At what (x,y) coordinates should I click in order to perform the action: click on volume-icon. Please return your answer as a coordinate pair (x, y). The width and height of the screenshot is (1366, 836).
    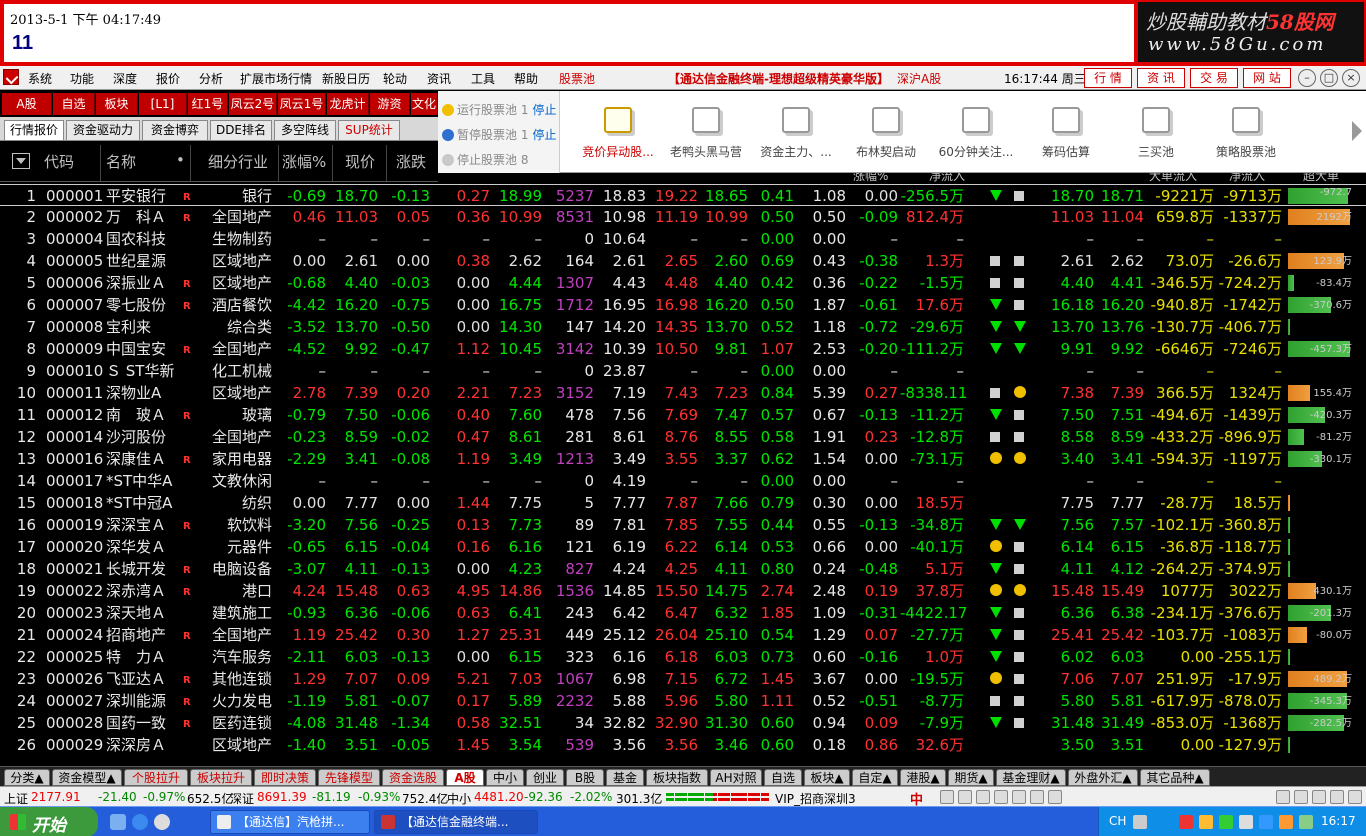
    Looking at the image, I should click on (1246, 822).